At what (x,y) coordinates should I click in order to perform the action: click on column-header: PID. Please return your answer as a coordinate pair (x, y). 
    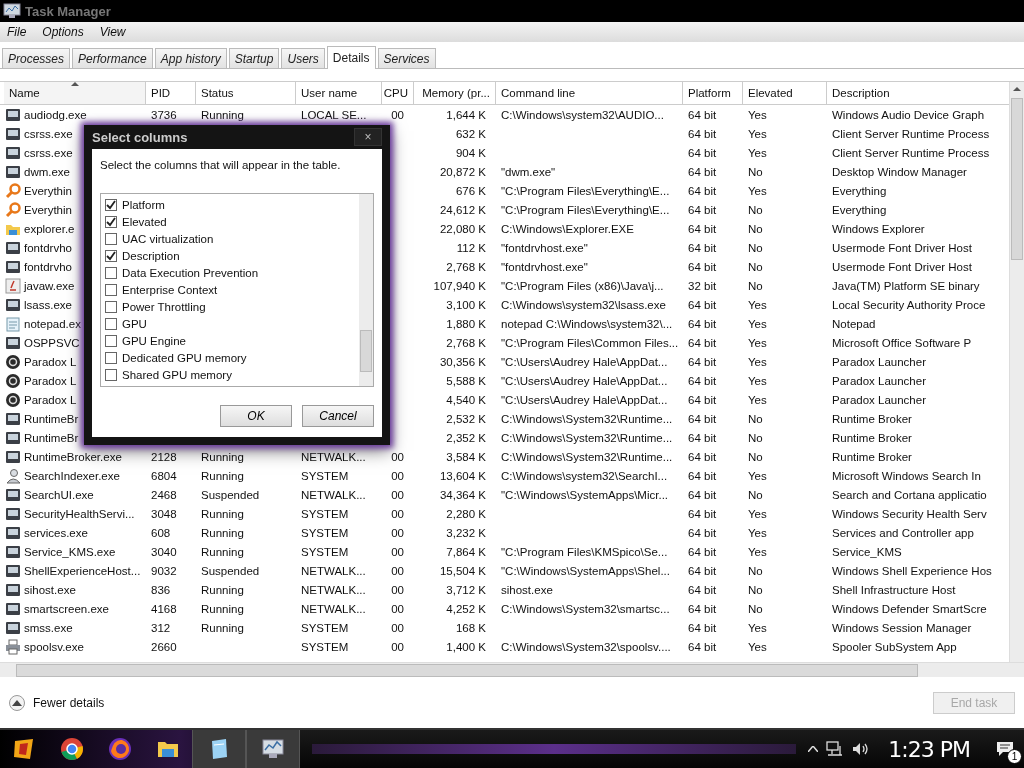
    Looking at the image, I should click on (171, 93).